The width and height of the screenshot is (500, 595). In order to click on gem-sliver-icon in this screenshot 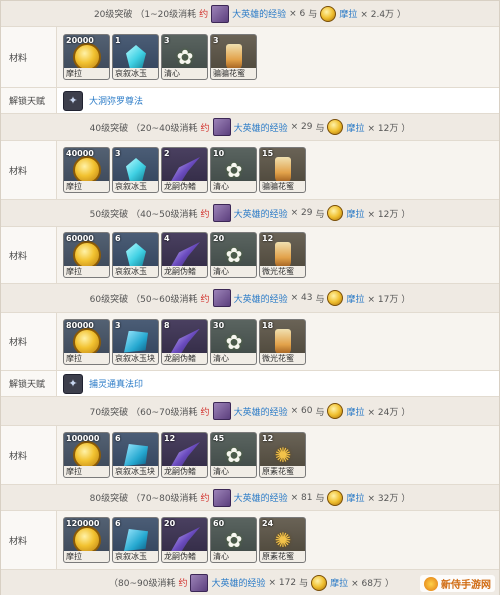, I will do `click(136, 57)`.